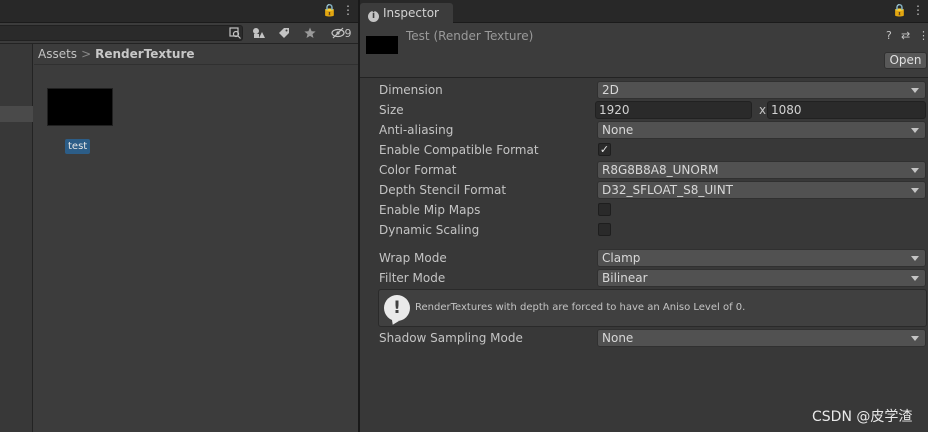 The image size is (928, 432). Describe the element at coordinates (761, 190) in the screenshot. I see `depth-stencil-format-dropdown: D32_SFLOAT_S8_UINT` at that location.